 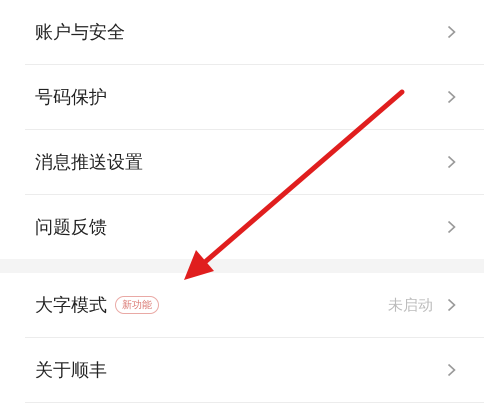 I want to click on settings-row: 关于顺丰, so click(x=254, y=370).